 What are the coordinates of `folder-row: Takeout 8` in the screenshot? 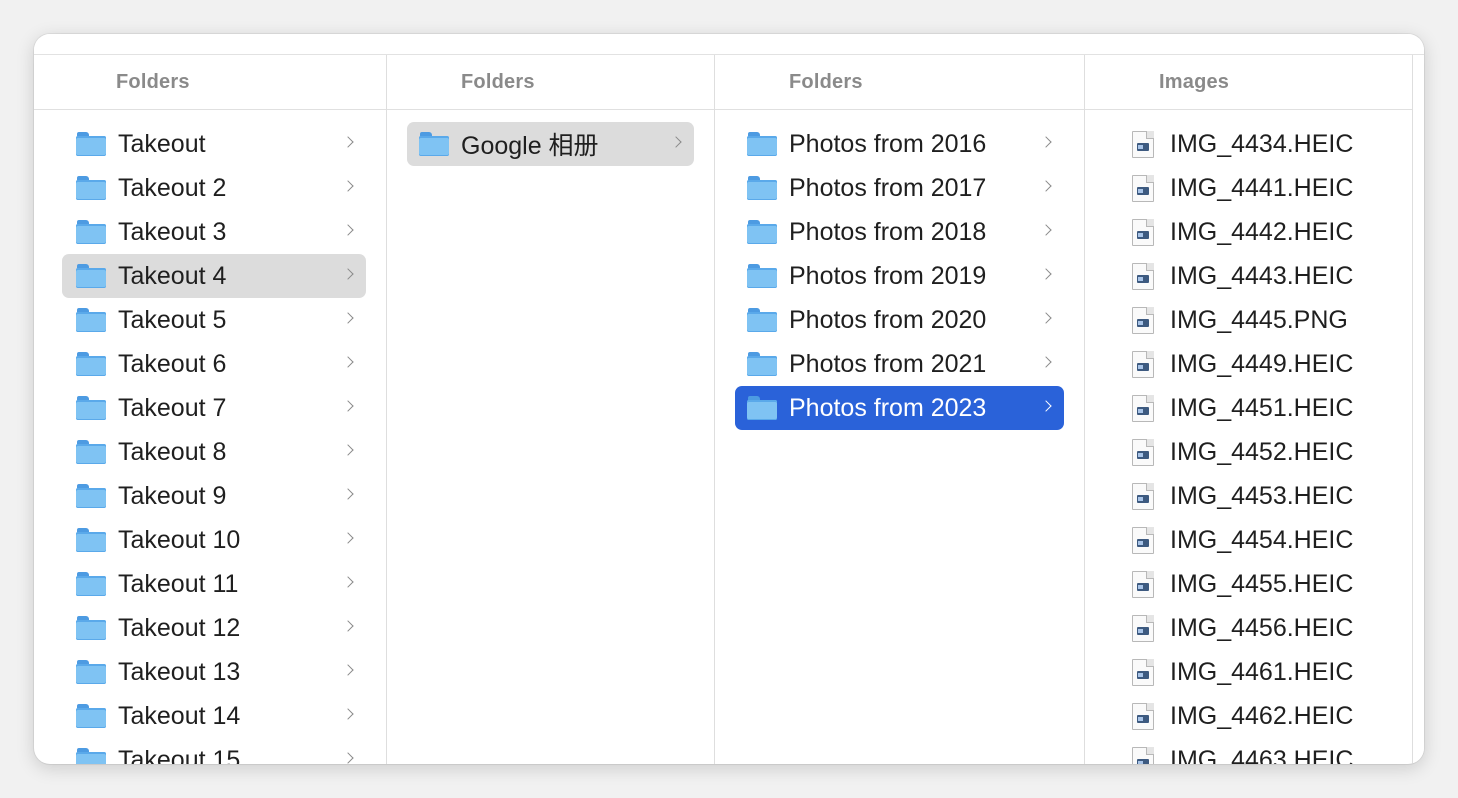 It's located at (214, 452).